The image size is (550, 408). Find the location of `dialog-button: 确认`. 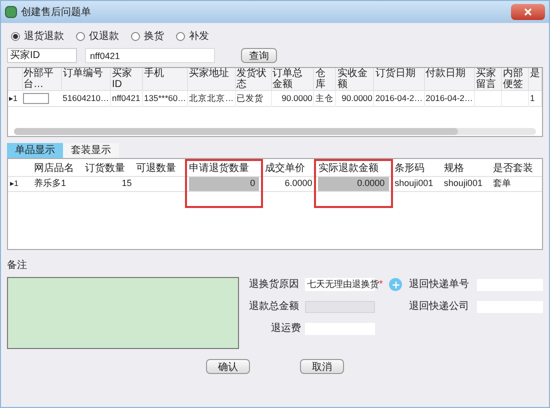

dialog-button: 确认 is located at coordinates (228, 366).